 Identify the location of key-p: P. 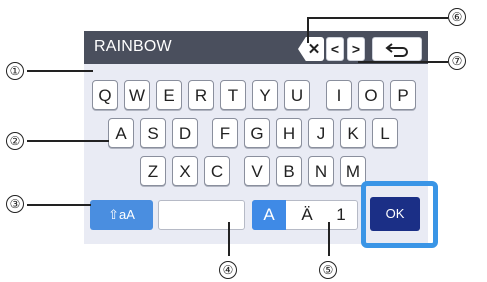
(403, 95).